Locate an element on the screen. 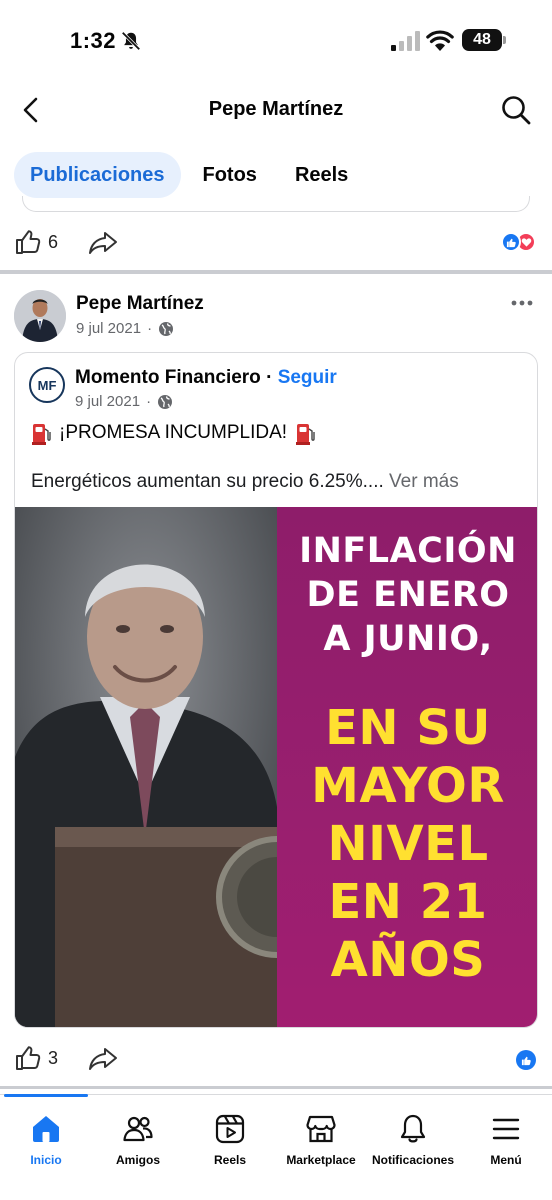 The width and height of the screenshot is (552, 1200). more-options-icon is located at coordinates (522, 303).